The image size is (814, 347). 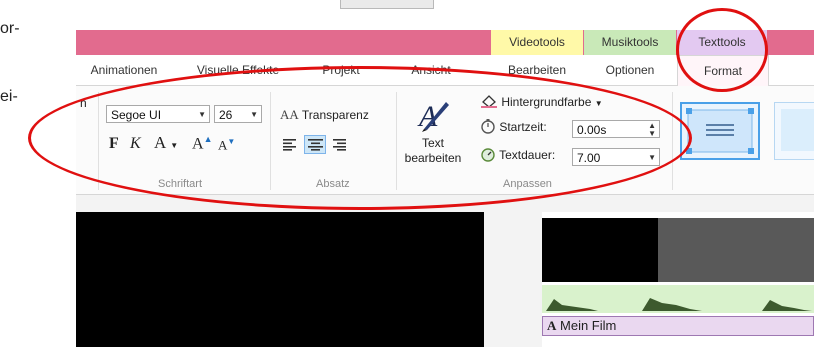 I want to click on context-tab-musiktools: Musiktools, so click(x=630, y=42).